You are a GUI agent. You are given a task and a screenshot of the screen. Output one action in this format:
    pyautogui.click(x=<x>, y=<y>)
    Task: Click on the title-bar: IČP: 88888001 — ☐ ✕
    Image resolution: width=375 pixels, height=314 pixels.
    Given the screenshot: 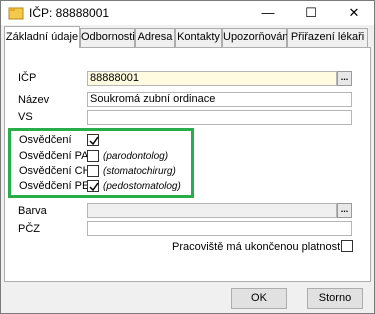 What is the action you would take?
    pyautogui.click(x=187, y=13)
    